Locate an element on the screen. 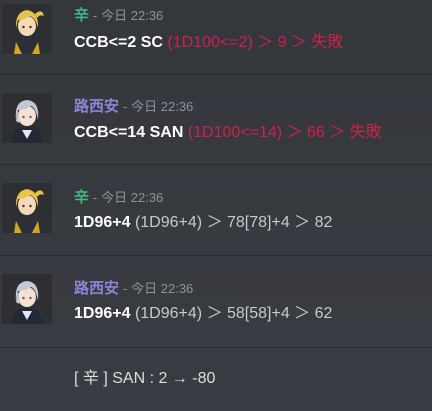 The width and height of the screenshot is (432, 411). message-divider is located at coordinates (216, 347).